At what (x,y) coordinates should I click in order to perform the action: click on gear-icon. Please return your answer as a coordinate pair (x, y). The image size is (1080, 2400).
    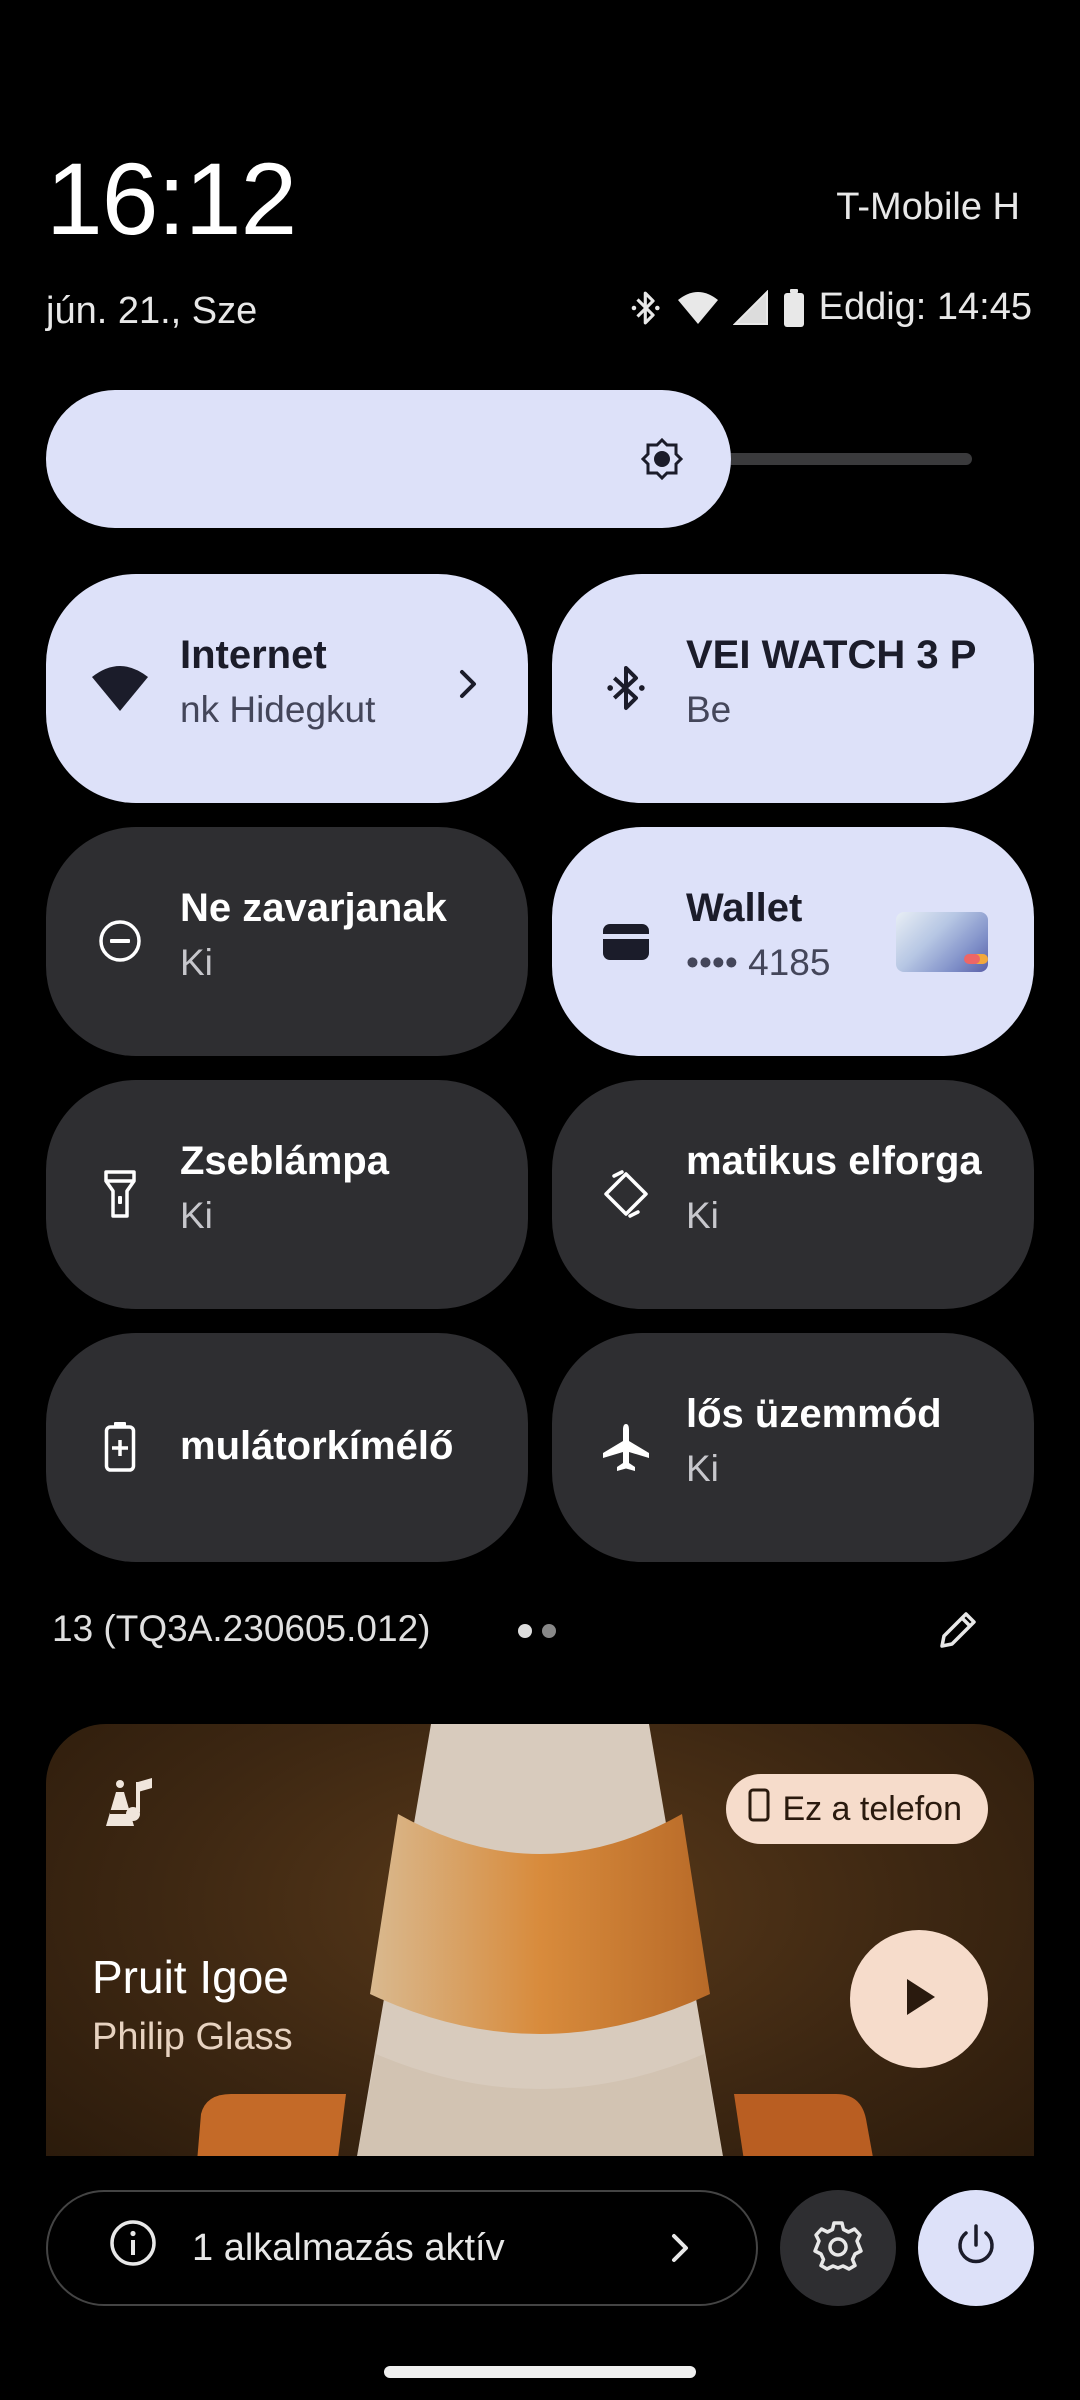
    Looking at the image, I should click on (838, 2248).